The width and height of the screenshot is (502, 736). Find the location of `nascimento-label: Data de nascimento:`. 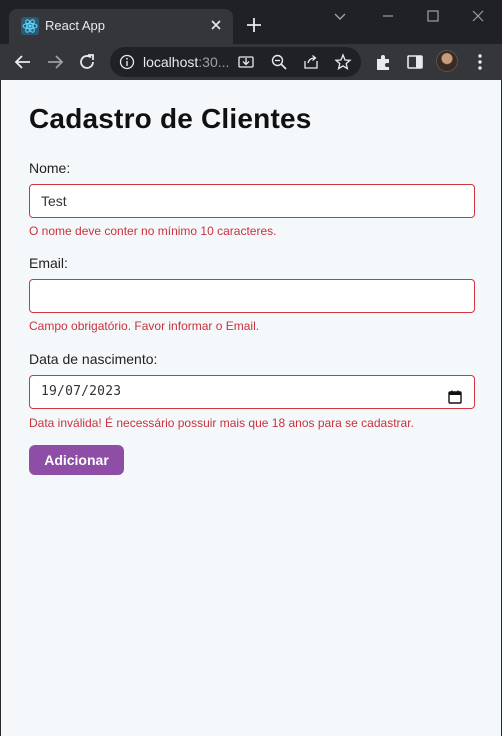

nascimento-label: Data de nascimento: is located at coordinates (93, 359).